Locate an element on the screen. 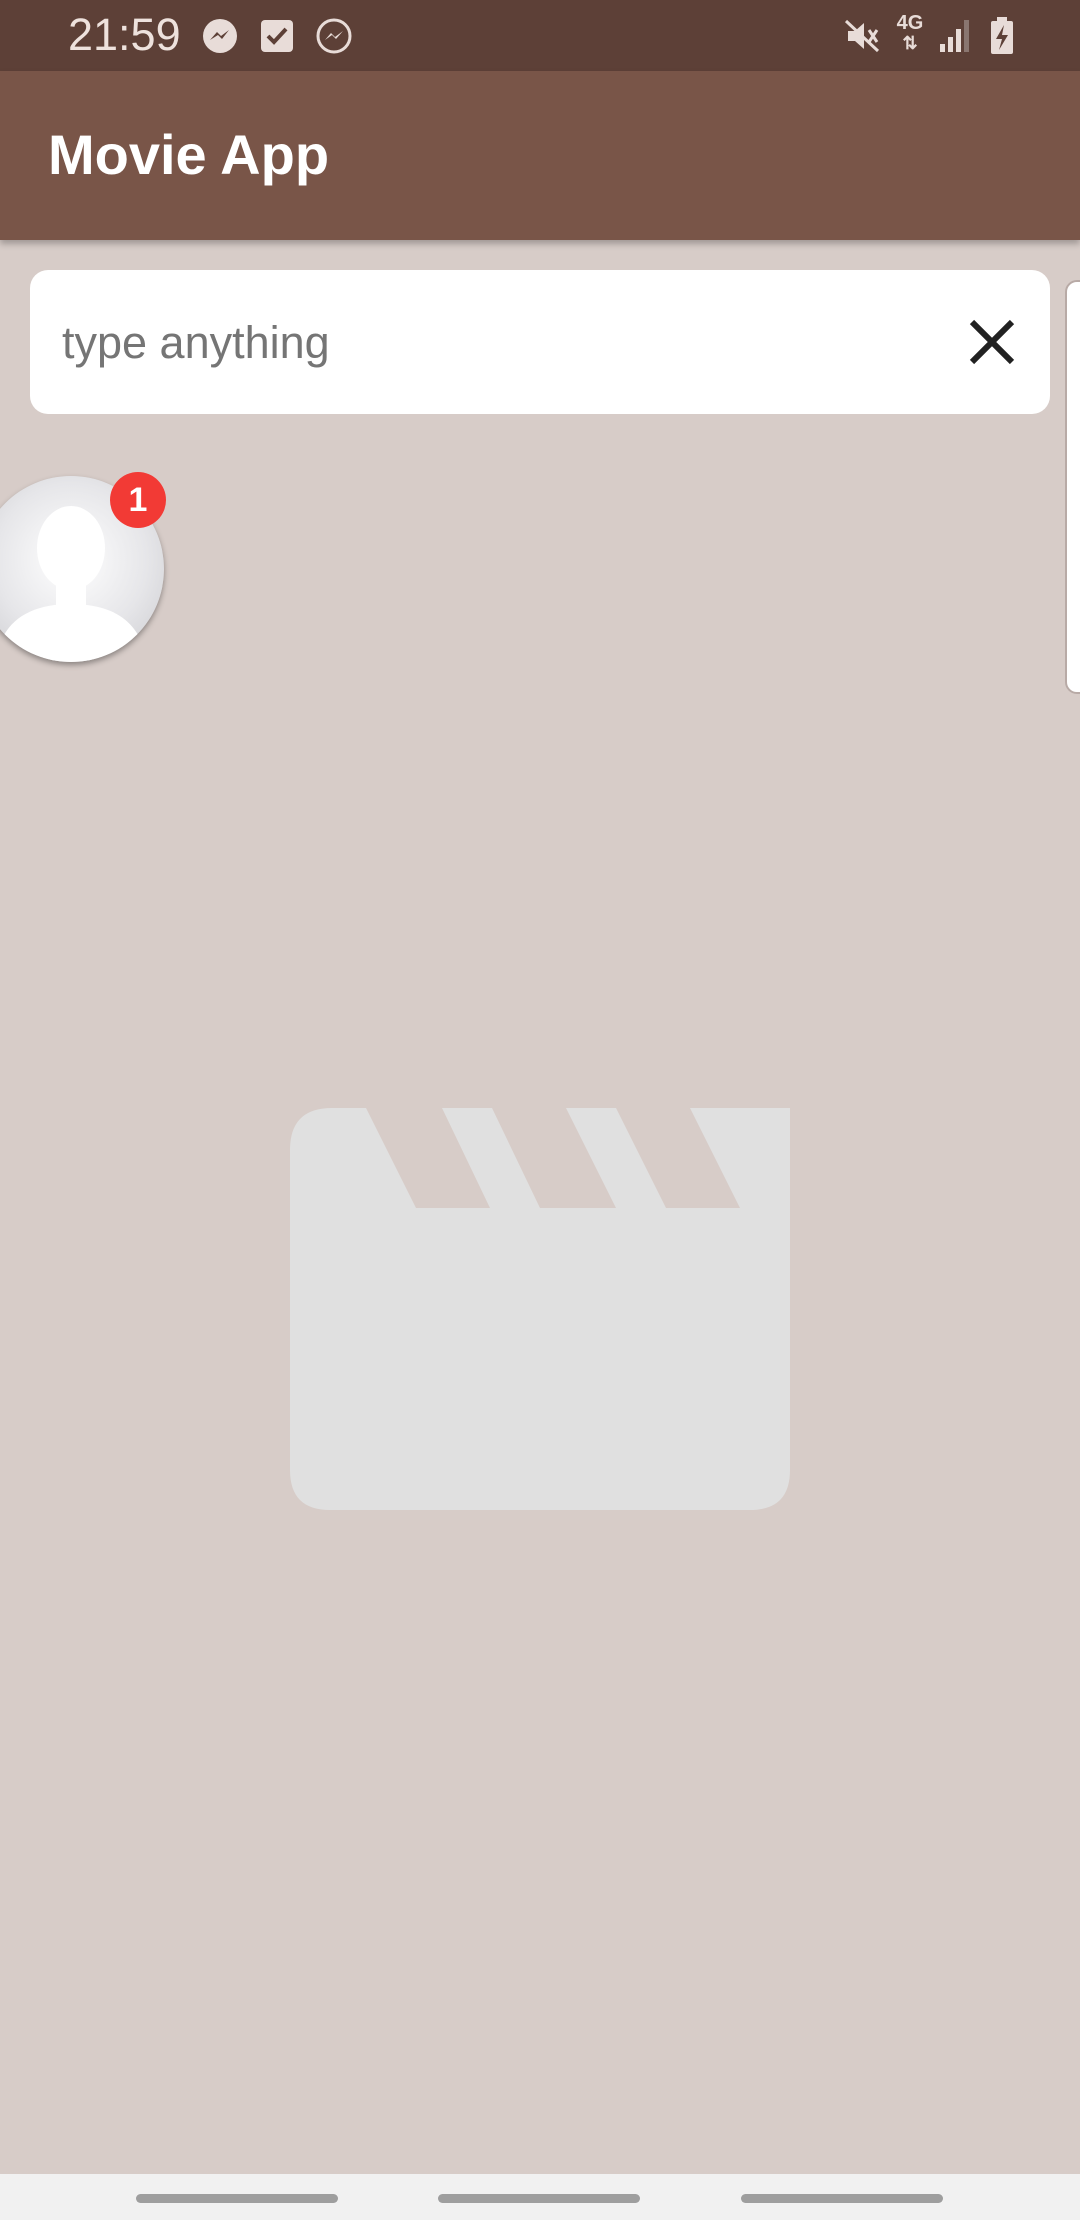 The image size is (1080, 2220). search-box is located at coordinates (540, 343).